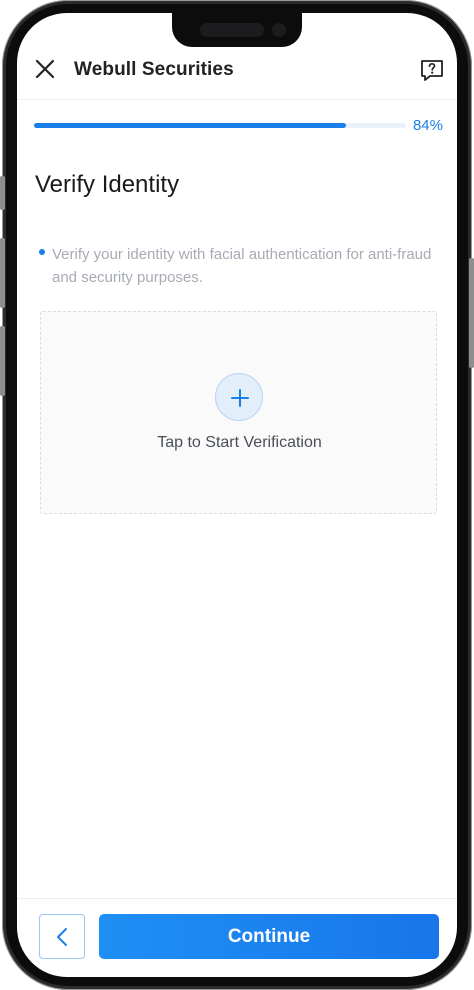  Describe the element at coordinates (269, 936) in the screenshot. I see `continue-button: Continue` at that location.